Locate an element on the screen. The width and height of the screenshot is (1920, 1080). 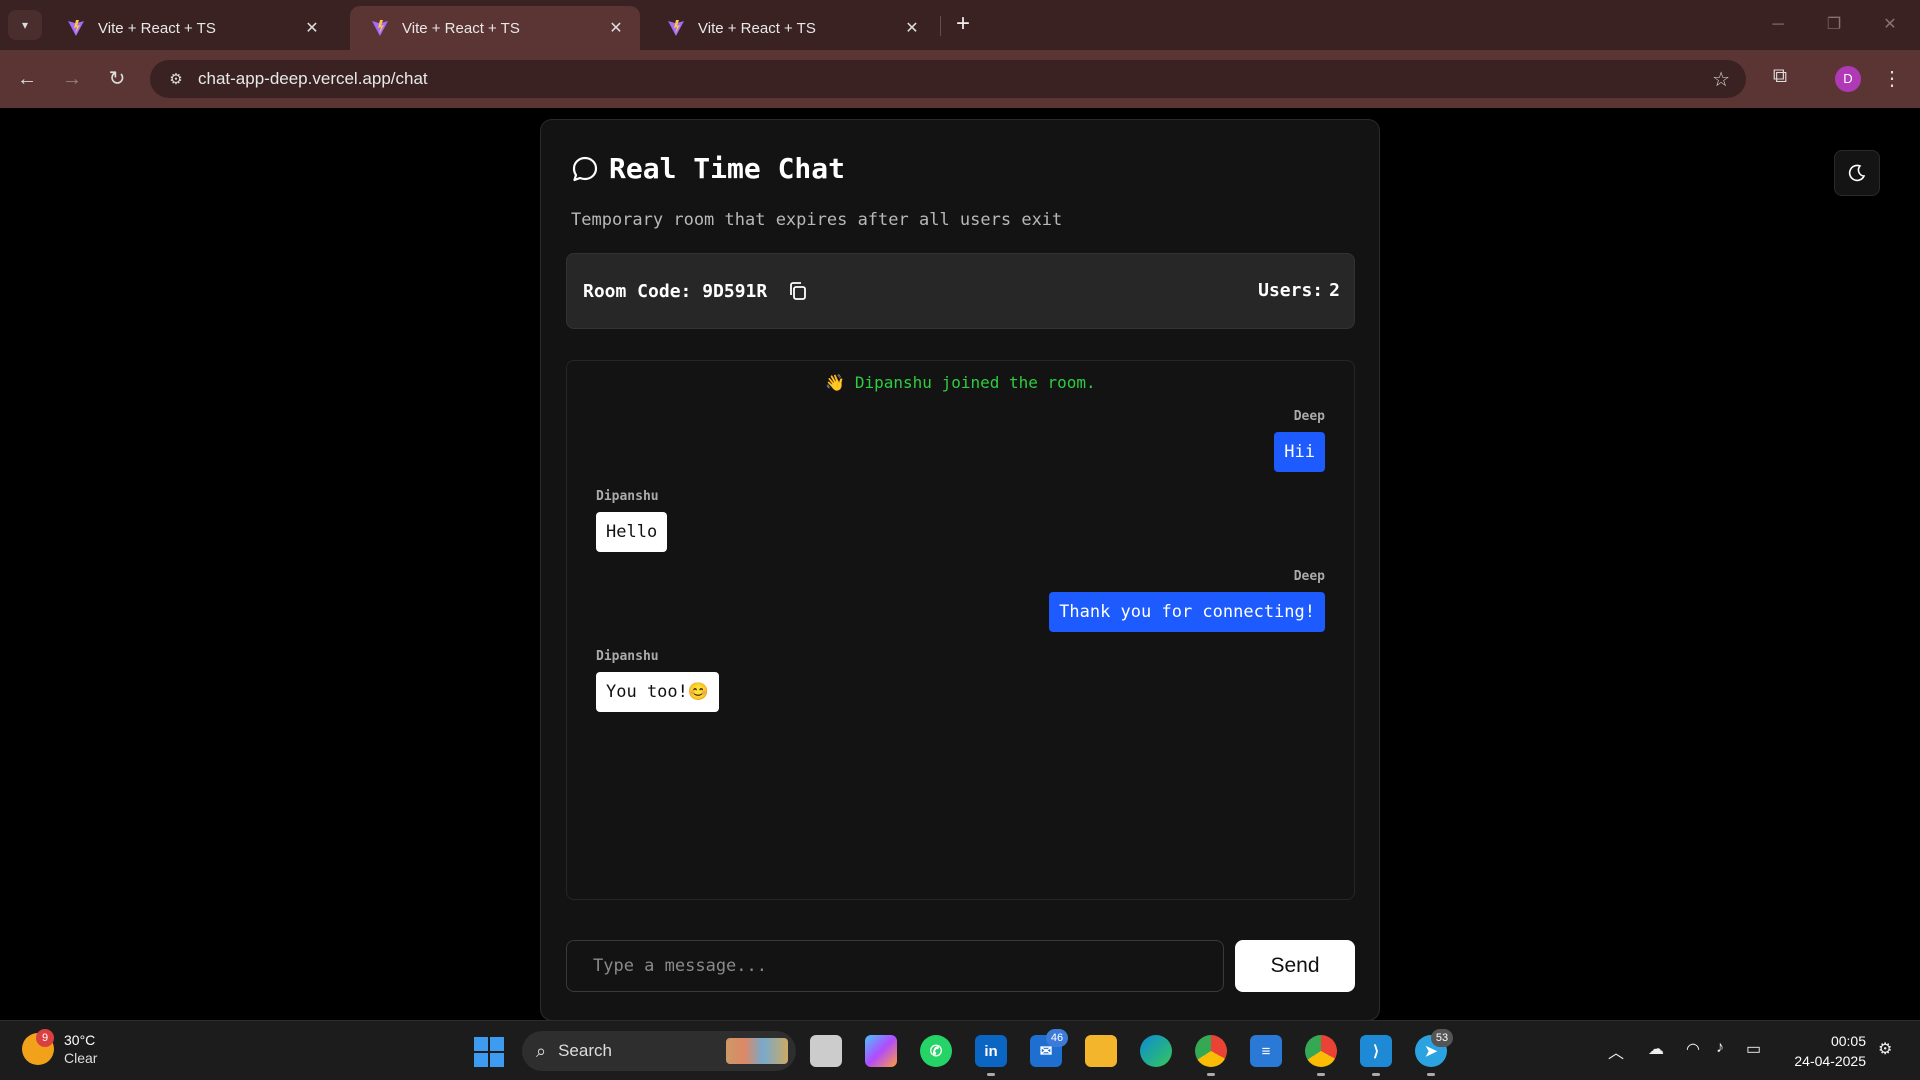
message-item: Deep Hii is located at coordinates (1299, 440).